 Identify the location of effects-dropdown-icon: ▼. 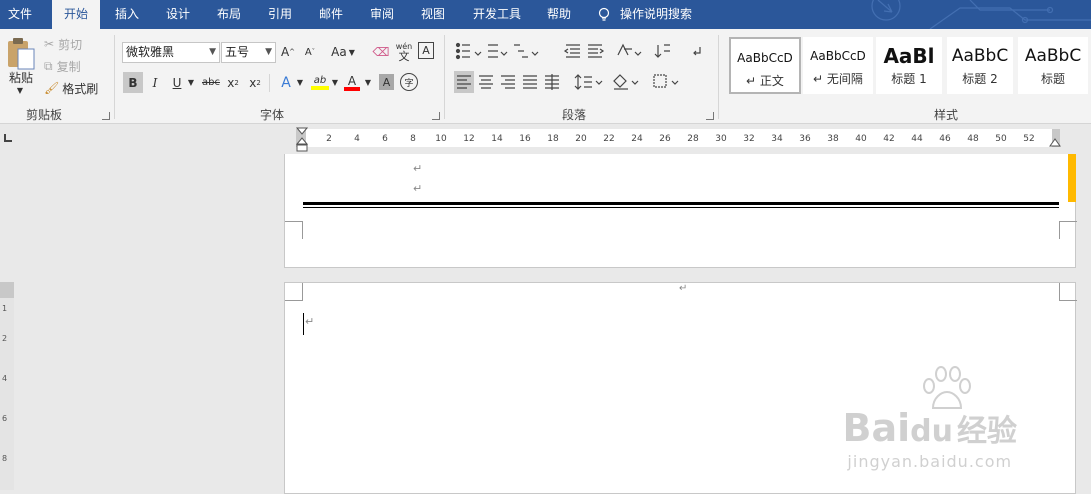
(300, 82).